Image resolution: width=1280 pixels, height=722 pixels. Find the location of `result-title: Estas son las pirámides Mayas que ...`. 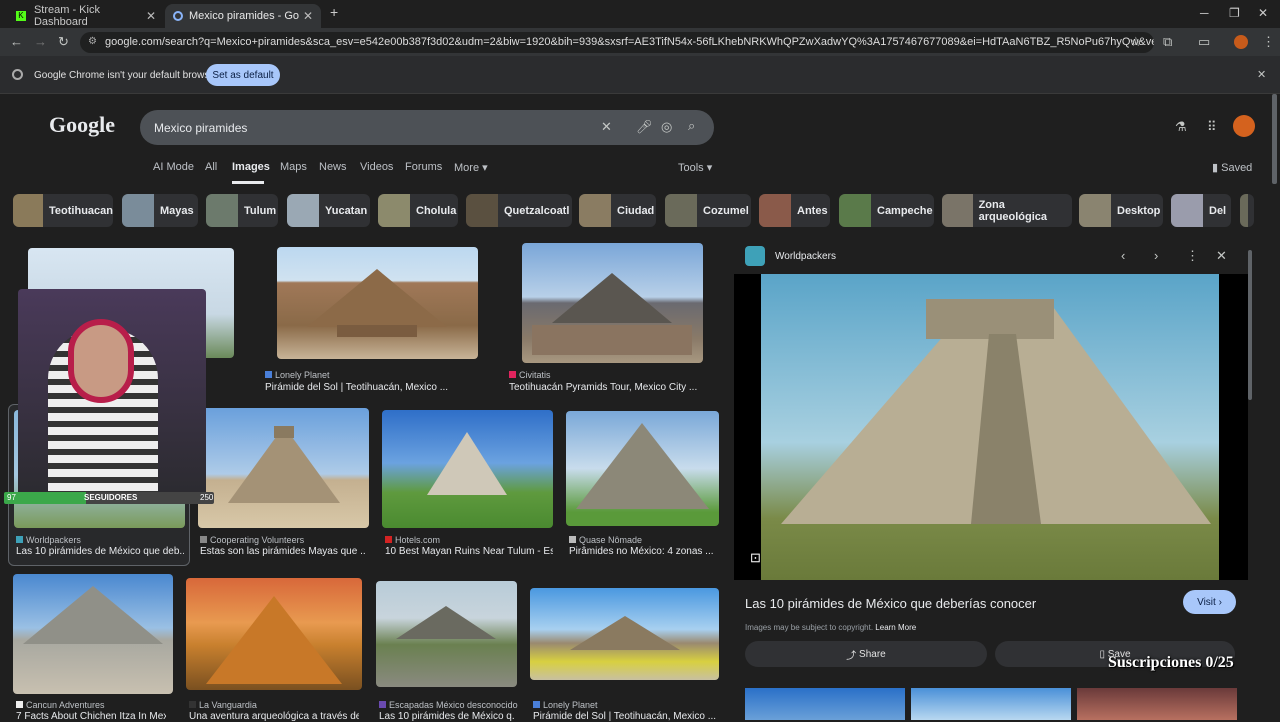

result-title: Estas son las pirámides Mayas que ... is located at coordinates (282, 551).